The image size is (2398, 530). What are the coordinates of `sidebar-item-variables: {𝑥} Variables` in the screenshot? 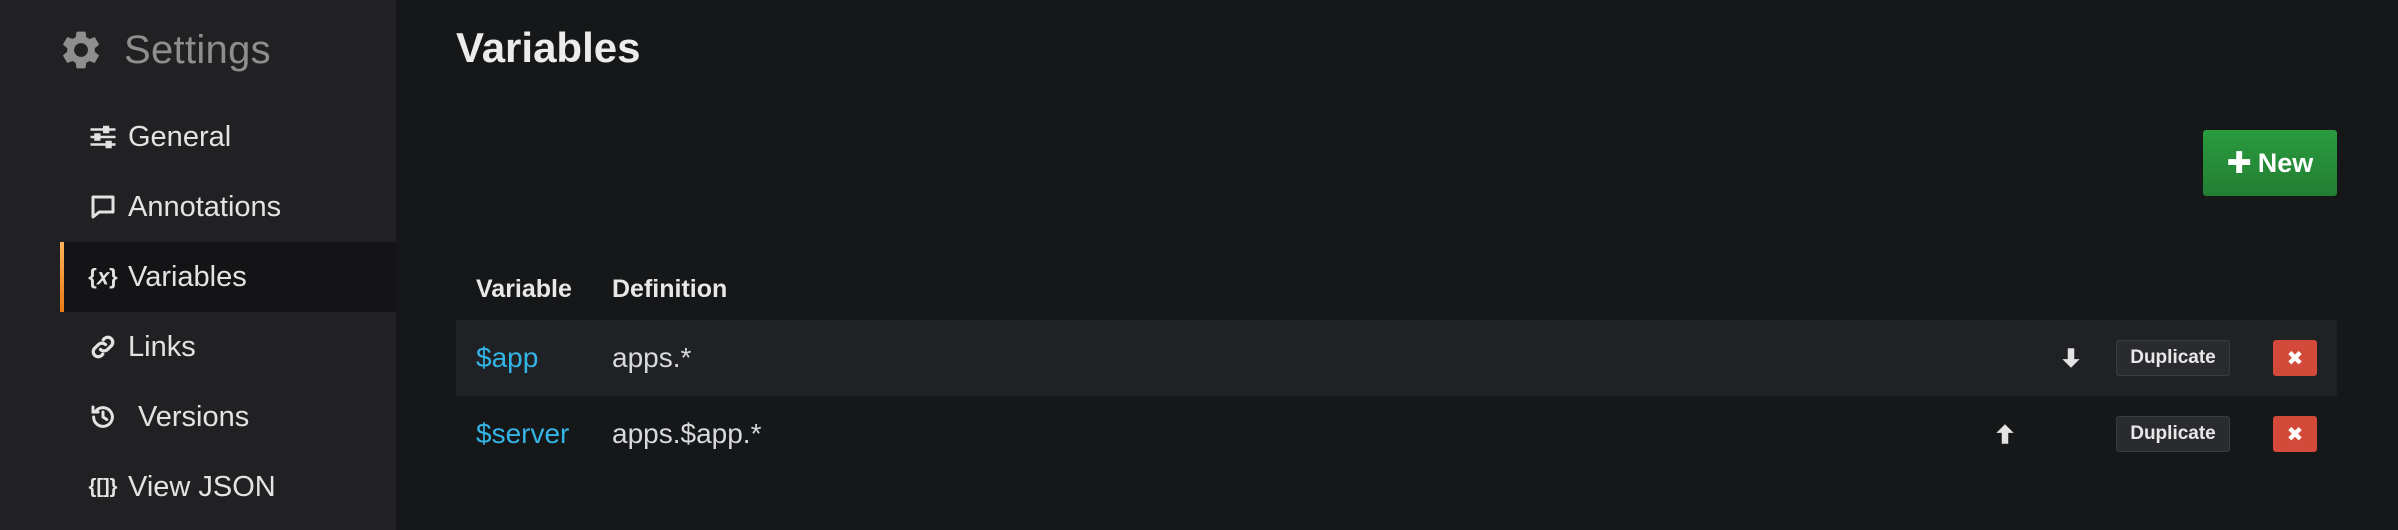 It's located at (228, 277).